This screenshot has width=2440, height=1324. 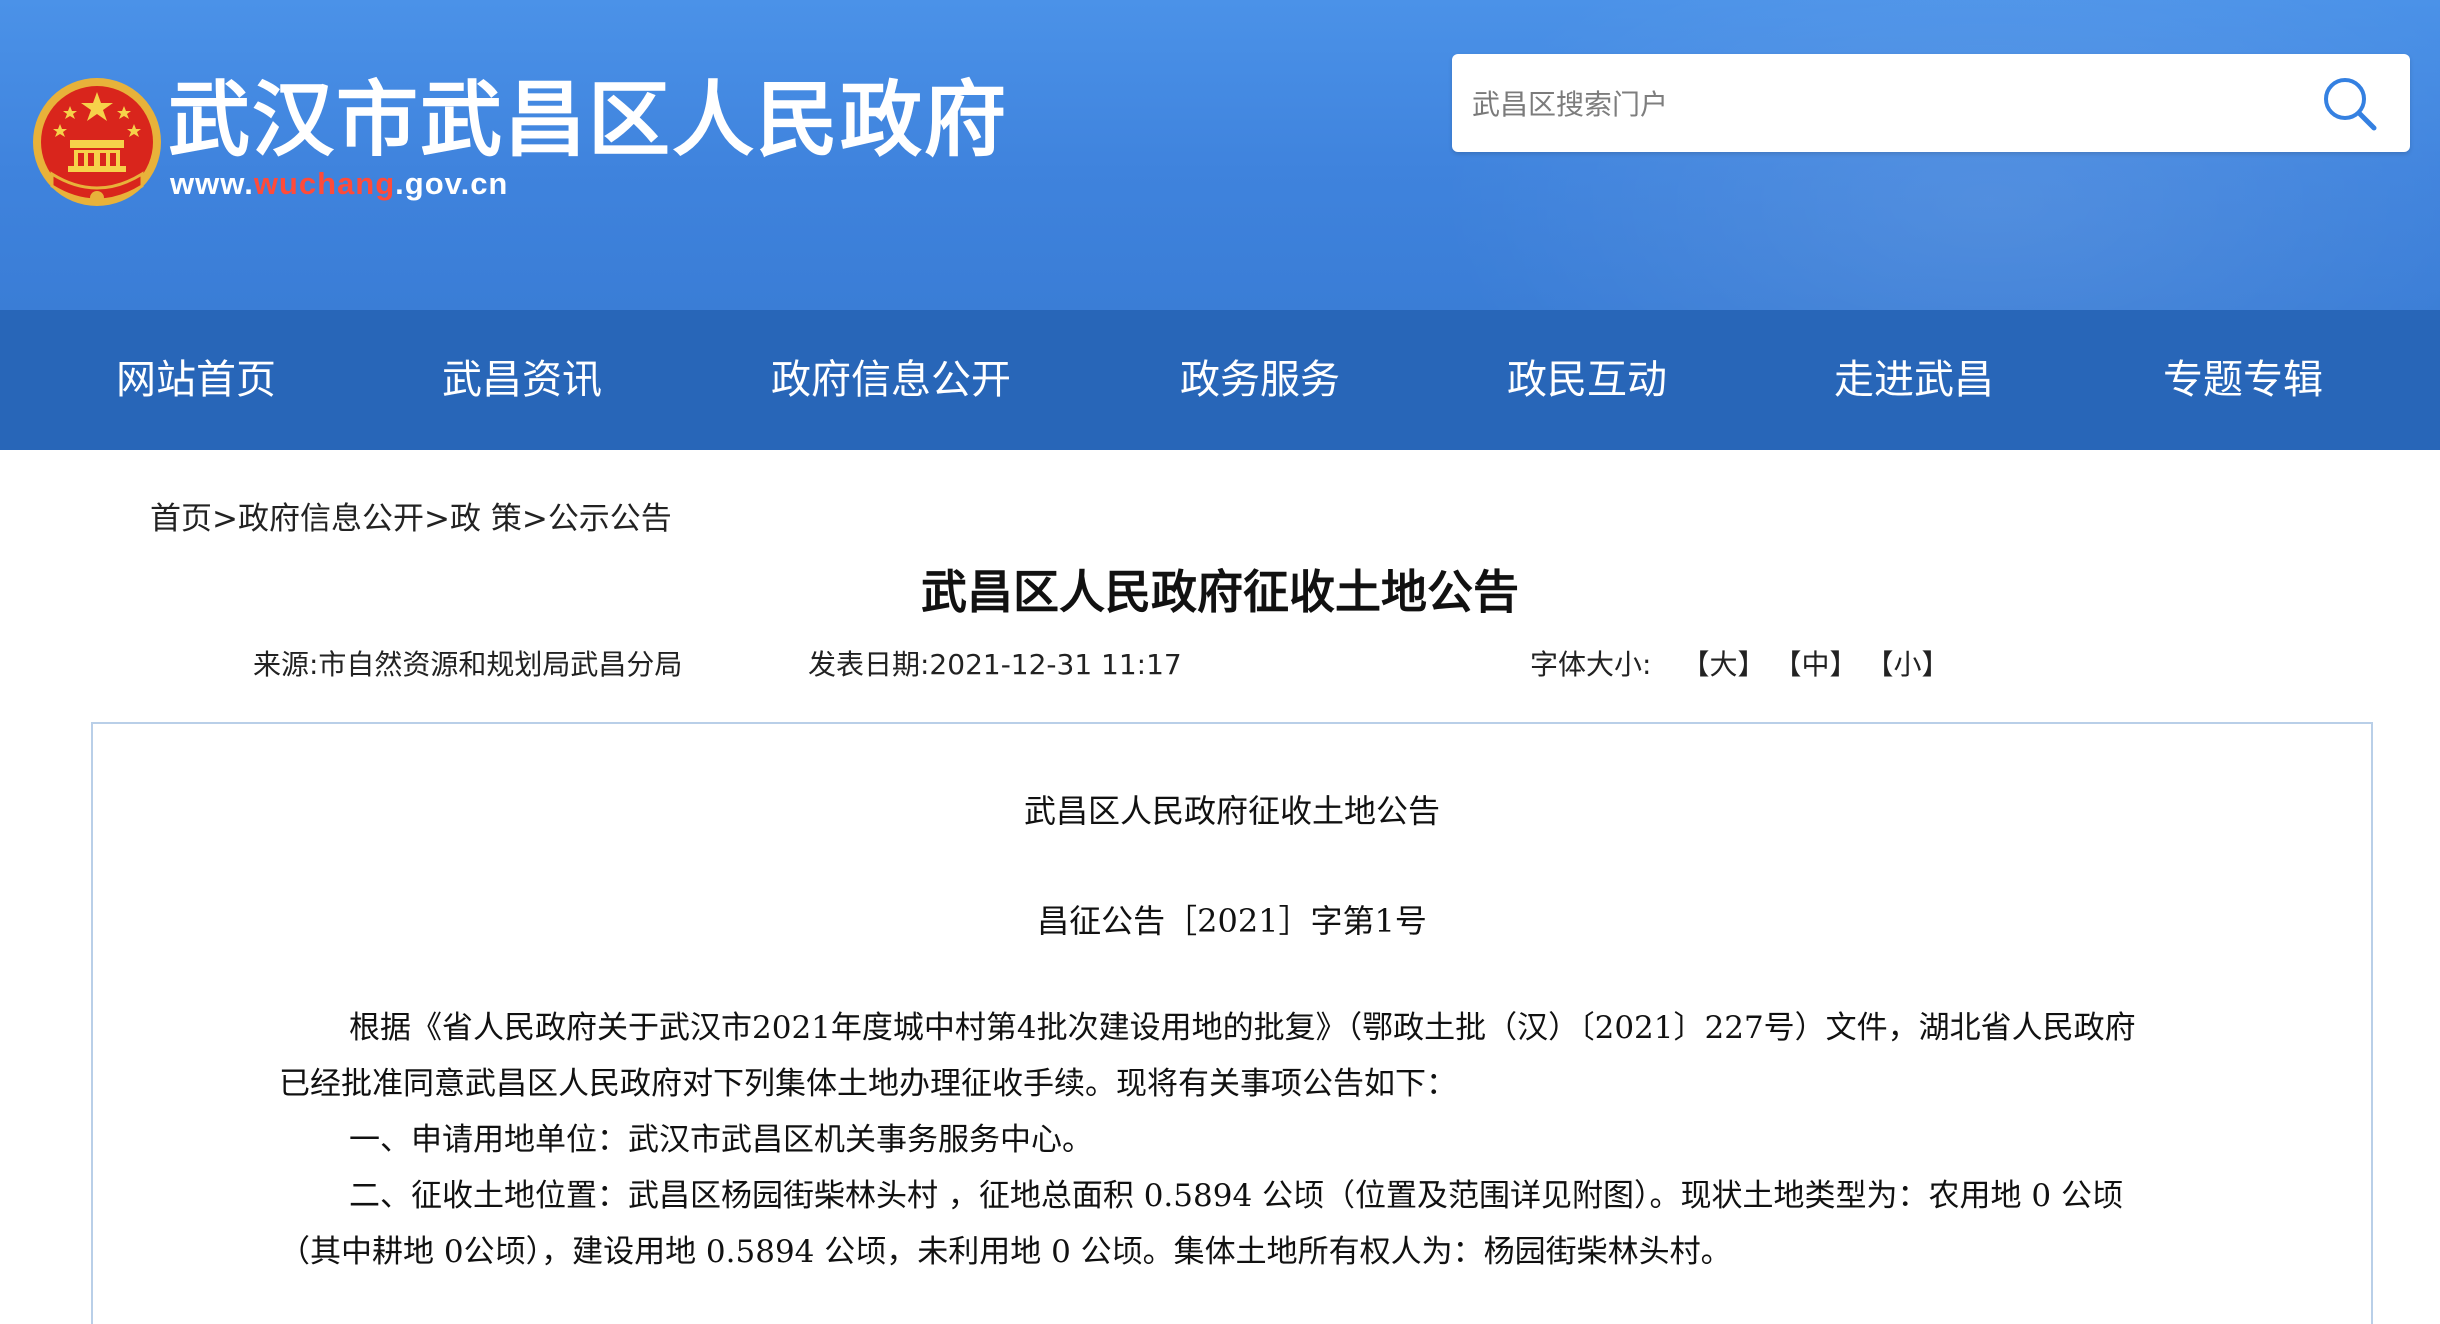 What do you see at coordinates (486, 519) in the screenshot?
I see `breadcrumb-policy: 政 策` at bounding box center [486, 519].